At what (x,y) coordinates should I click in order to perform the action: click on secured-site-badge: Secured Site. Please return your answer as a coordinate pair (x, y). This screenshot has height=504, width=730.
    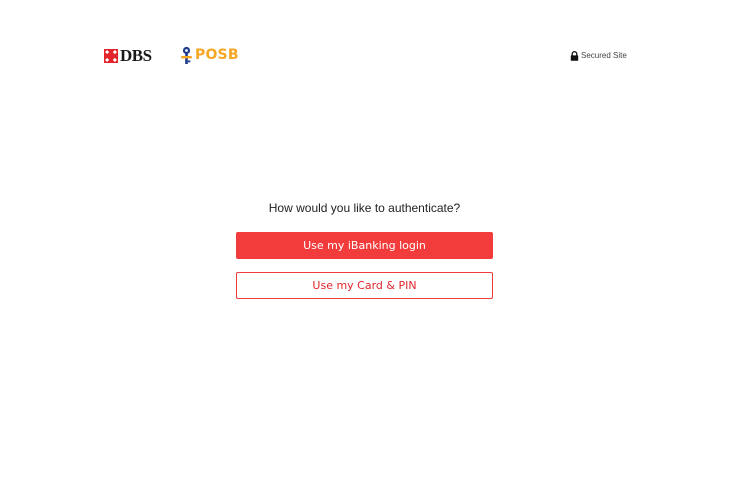
    Looking at the image, I should click on (598, 56).